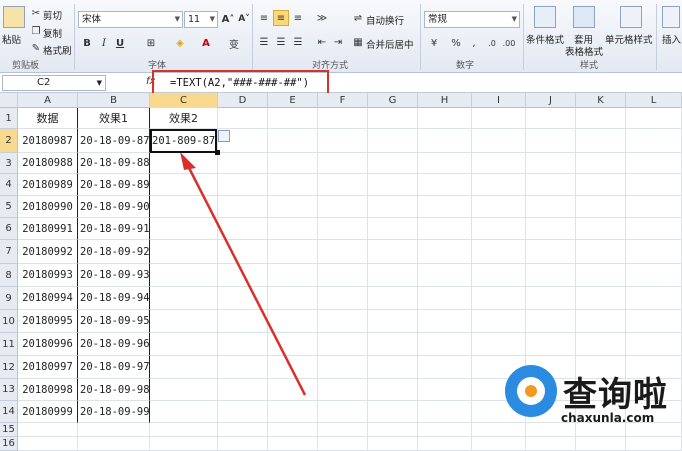 Image resolution: width=682 pixels, height=451 pixels. Describe the element at coordinates (298, 18) in the screenshot. I see `align-bottom-icon: ≡` at that location.